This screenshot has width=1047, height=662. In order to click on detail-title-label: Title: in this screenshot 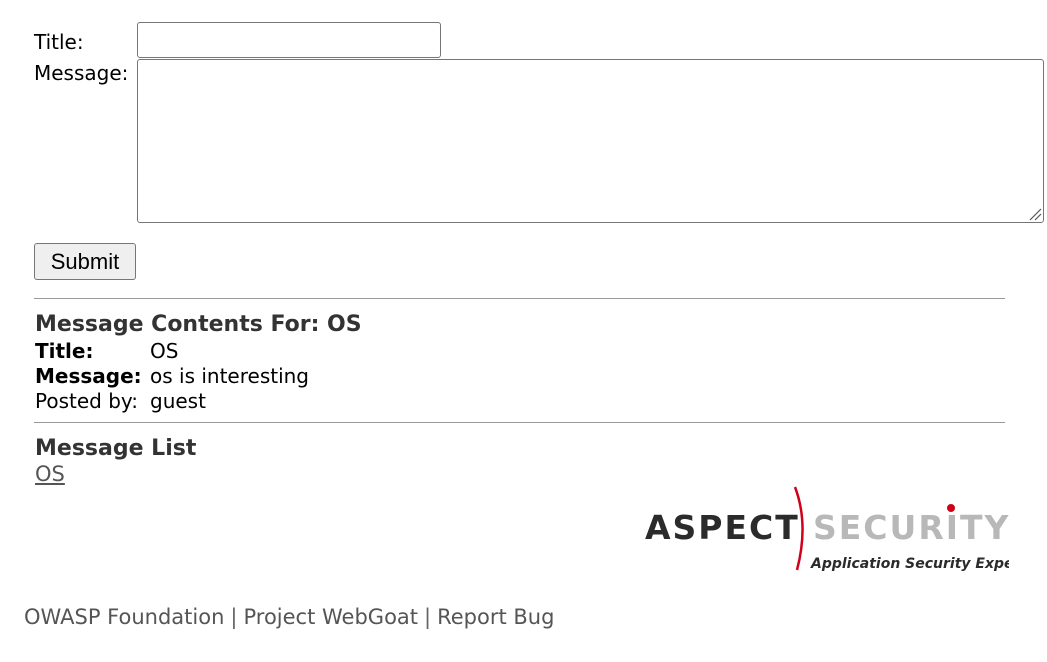, I will do `click(64, 351)`.